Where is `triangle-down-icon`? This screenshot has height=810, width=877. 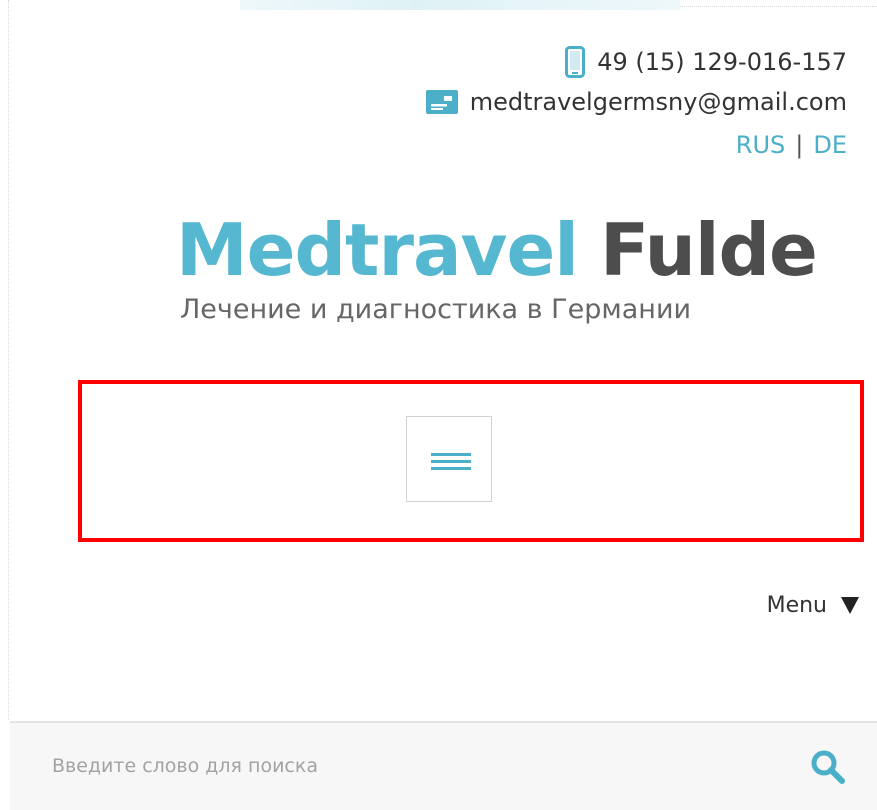 triangle-down-icon is located at coordinates (850, 605).